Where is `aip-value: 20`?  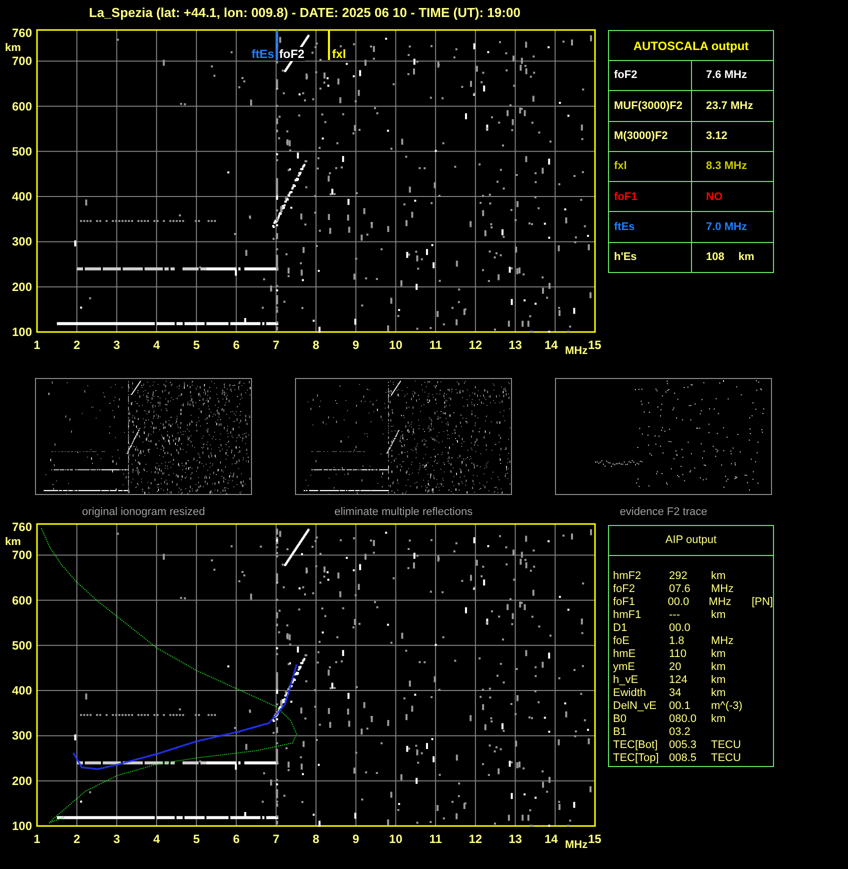 aip-value: 20 is located at coordinates (675, 667).